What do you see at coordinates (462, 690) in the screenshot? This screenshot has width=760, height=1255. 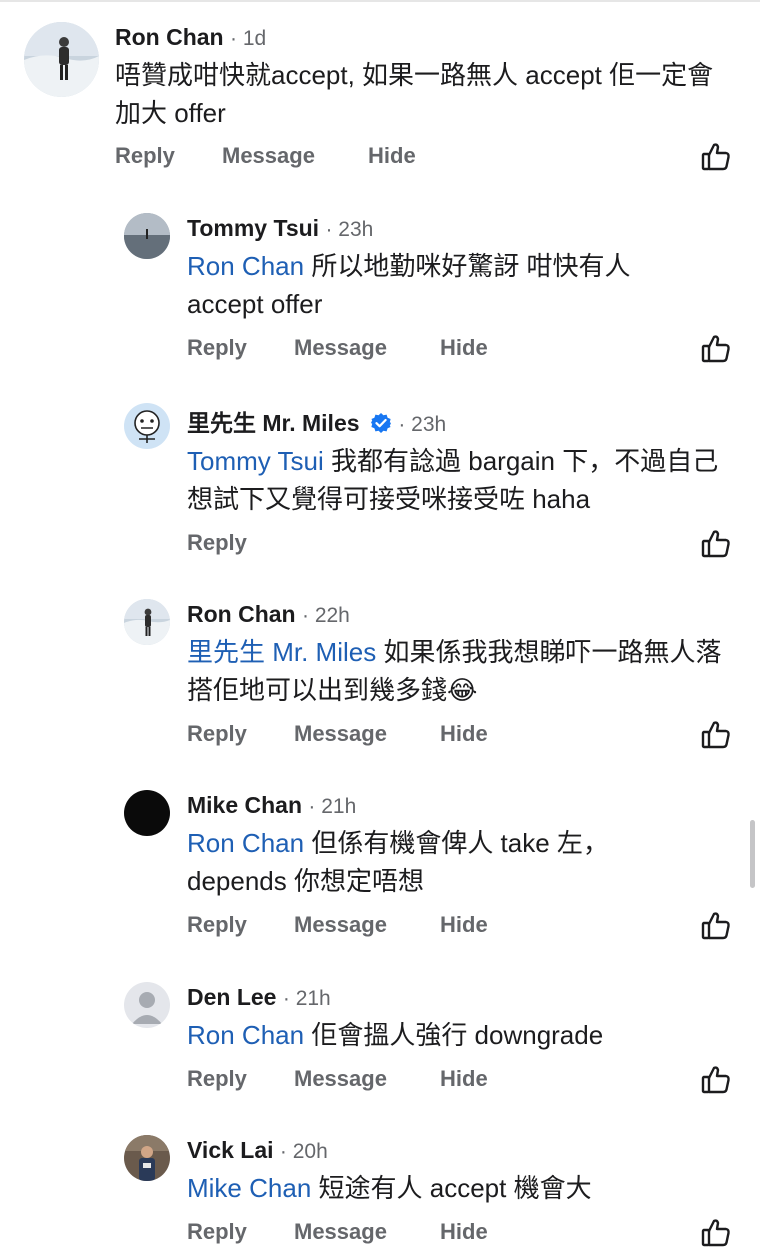 I see `laughing-emoji-icon: 😂` at bounding box center [462, 690].